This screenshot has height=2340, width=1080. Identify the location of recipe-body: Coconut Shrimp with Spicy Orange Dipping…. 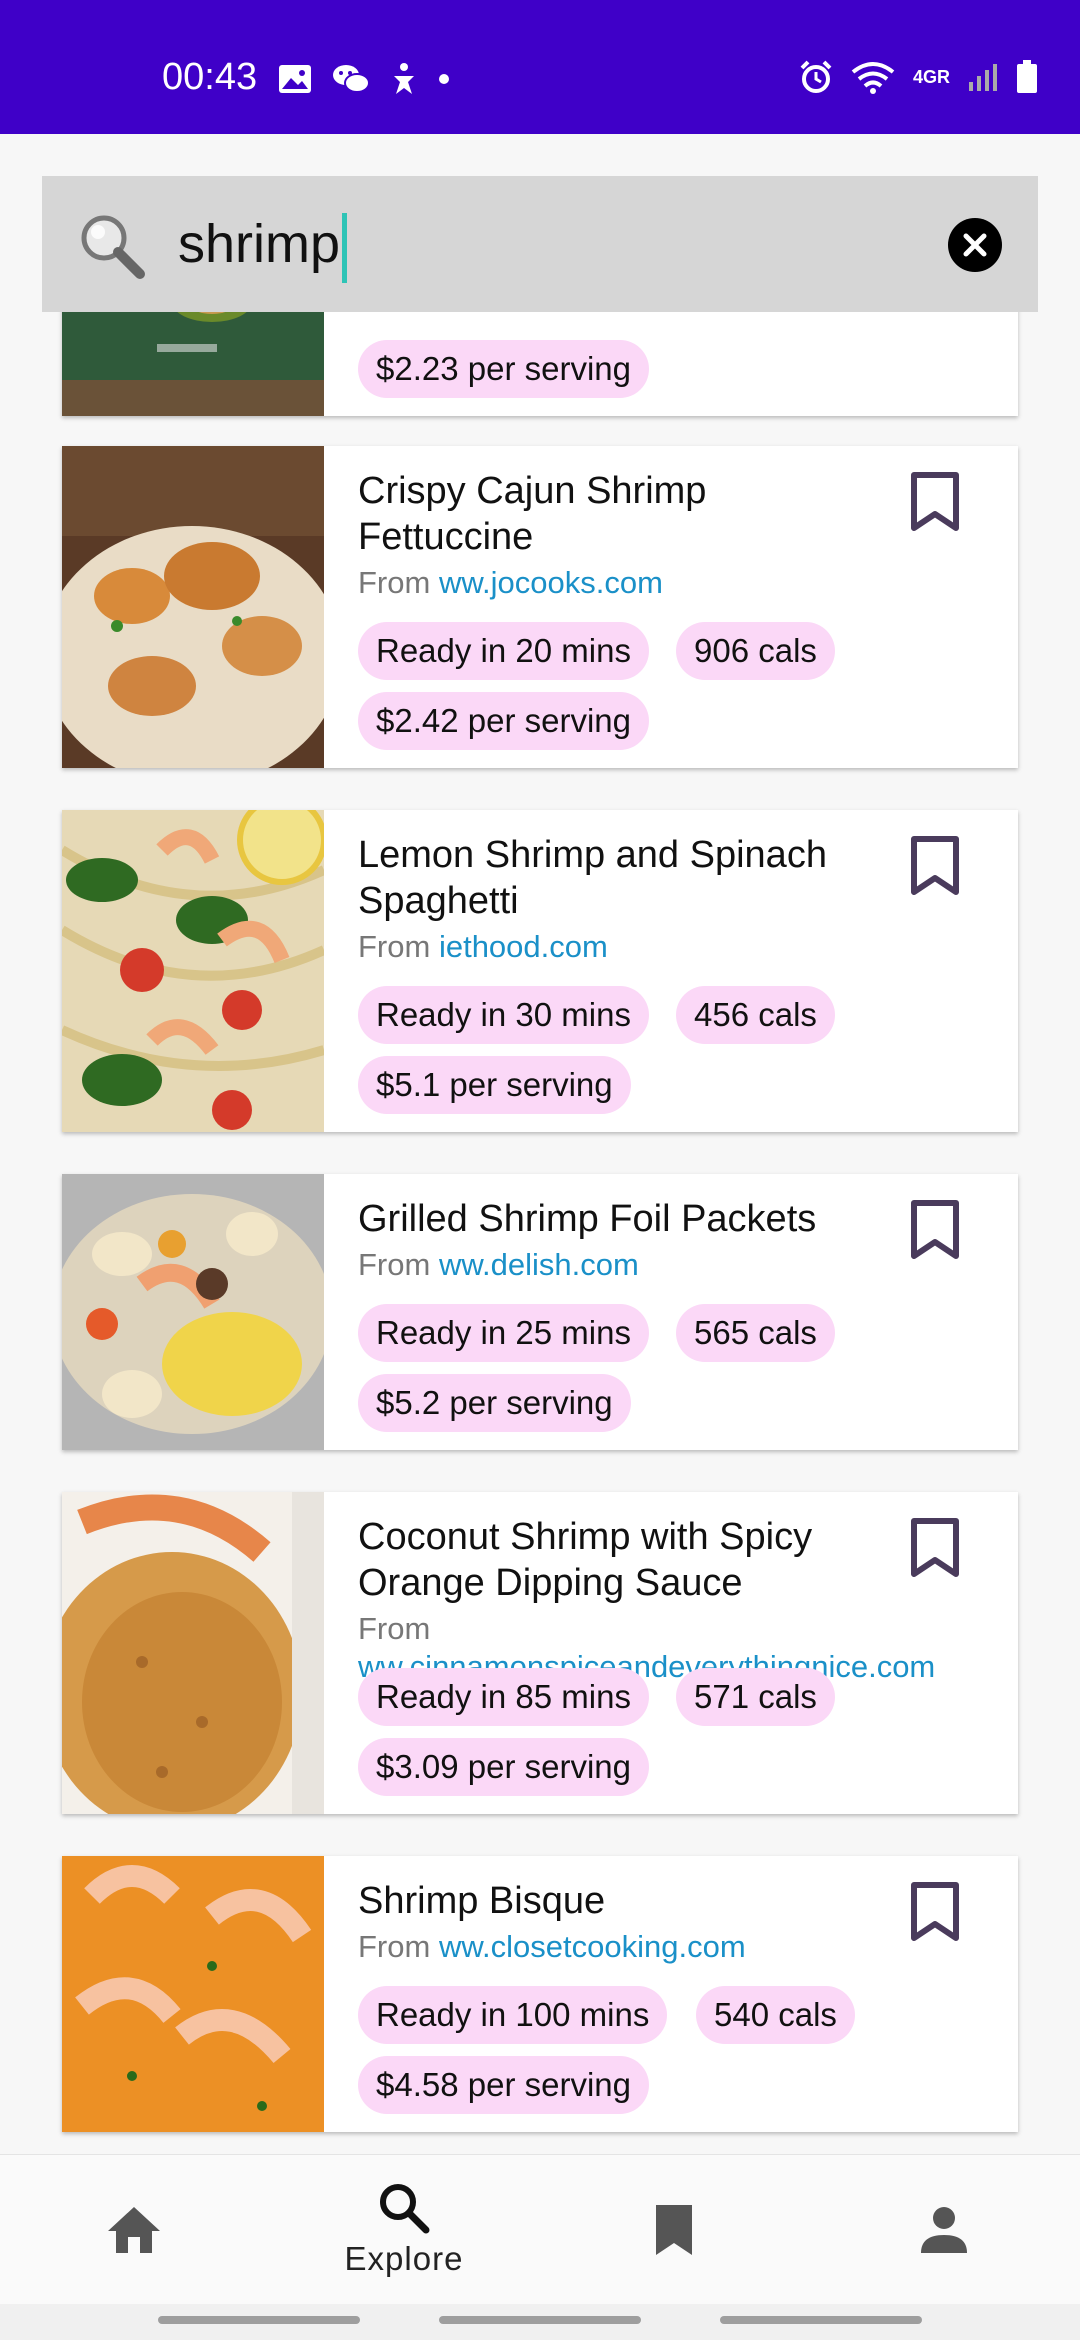
(671, 1653).